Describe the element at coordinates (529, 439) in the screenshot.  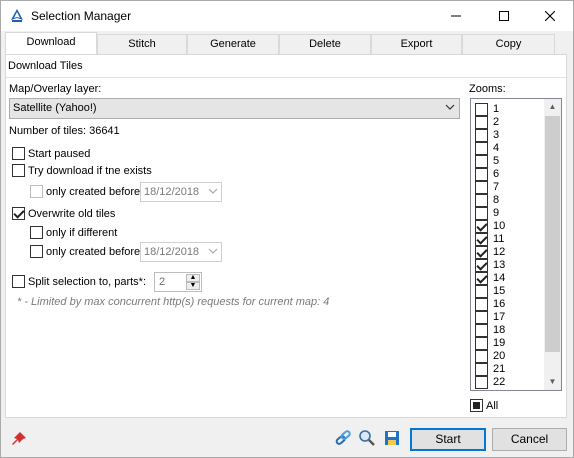
I see `cancel-button: Cancel` at that location.